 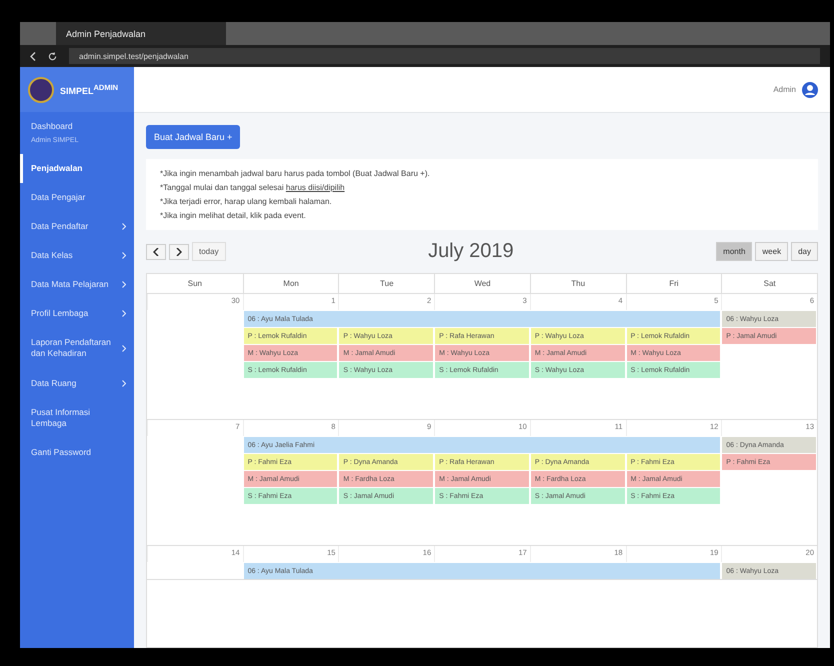 I want to click on weekday-header: Mon, so click(x=290, y=283).